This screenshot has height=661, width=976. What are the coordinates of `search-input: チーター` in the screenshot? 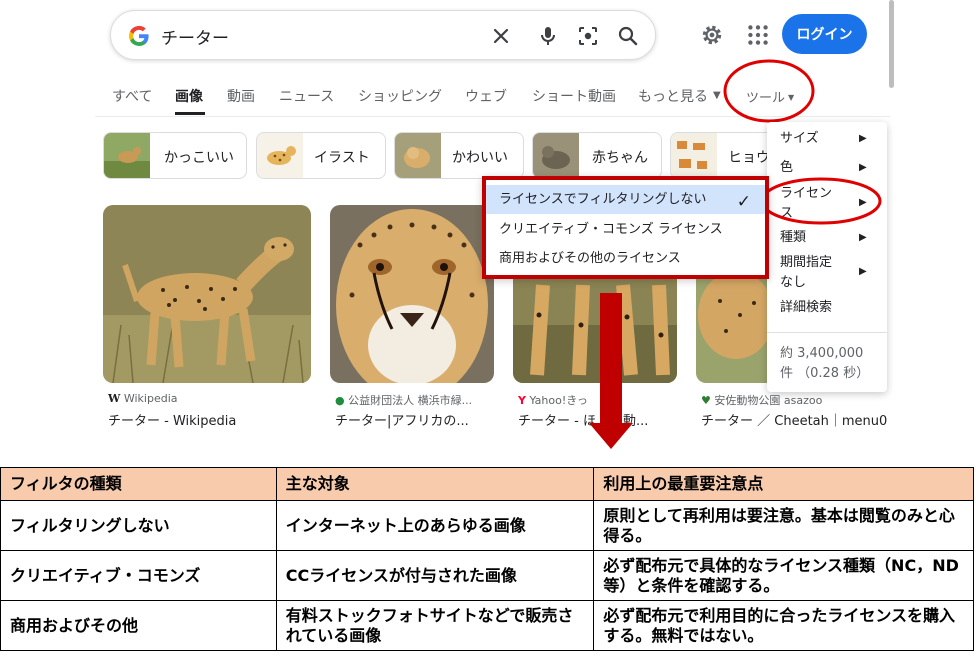 It's located at (195, 36).